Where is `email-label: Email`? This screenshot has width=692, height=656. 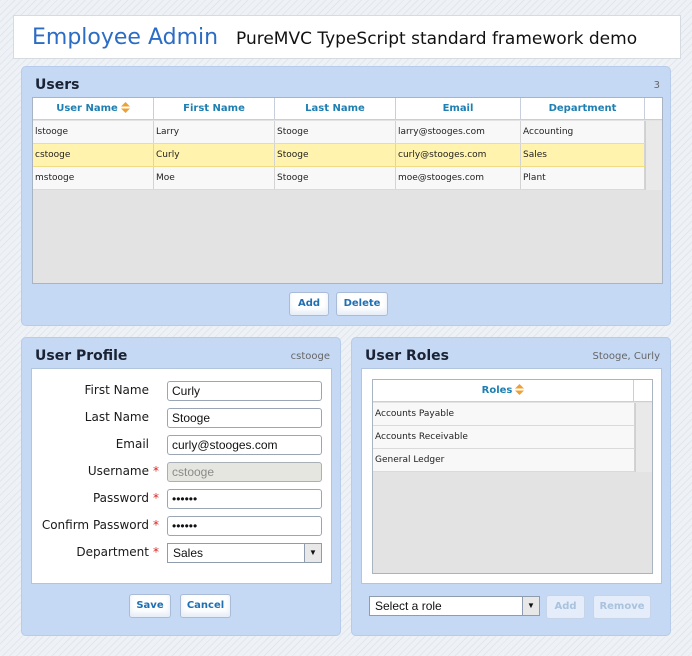
email-label: Email is located at coordinates (132, 444).